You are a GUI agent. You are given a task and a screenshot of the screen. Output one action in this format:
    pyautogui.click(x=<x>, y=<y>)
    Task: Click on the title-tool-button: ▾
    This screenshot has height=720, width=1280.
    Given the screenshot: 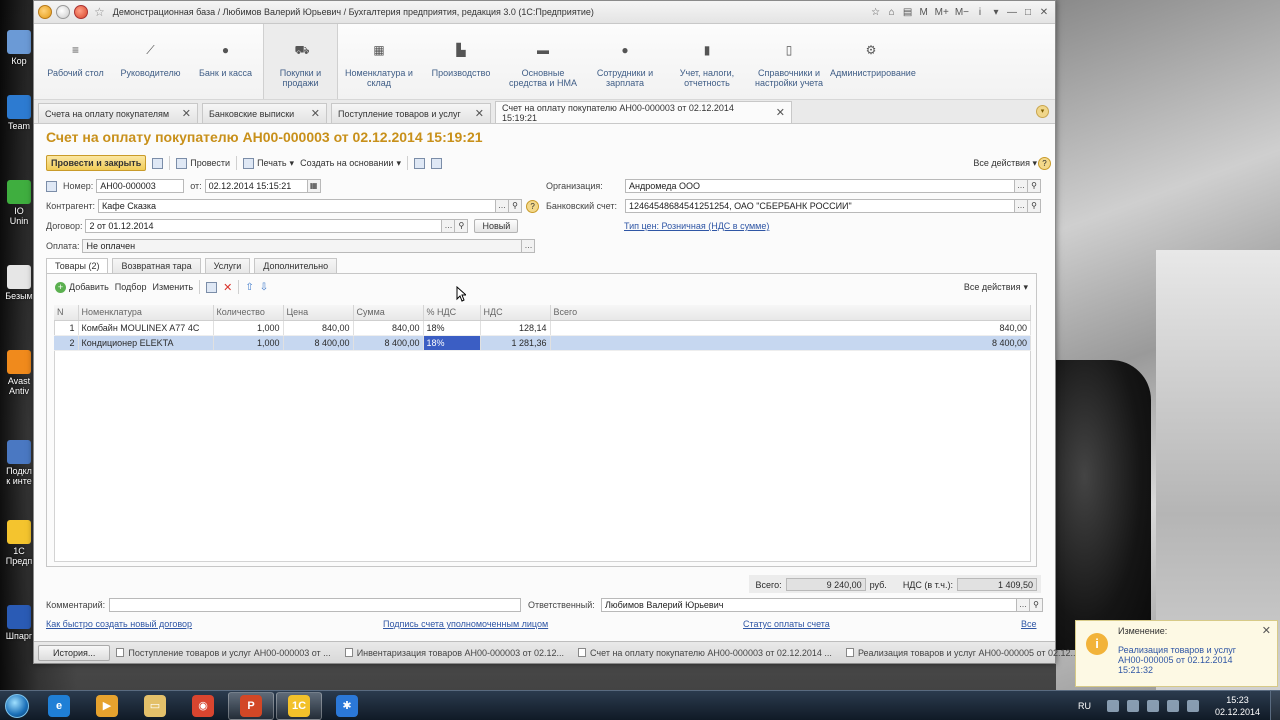 What is the action you would take?
    pyautogui.click(x=996, y=12)
    